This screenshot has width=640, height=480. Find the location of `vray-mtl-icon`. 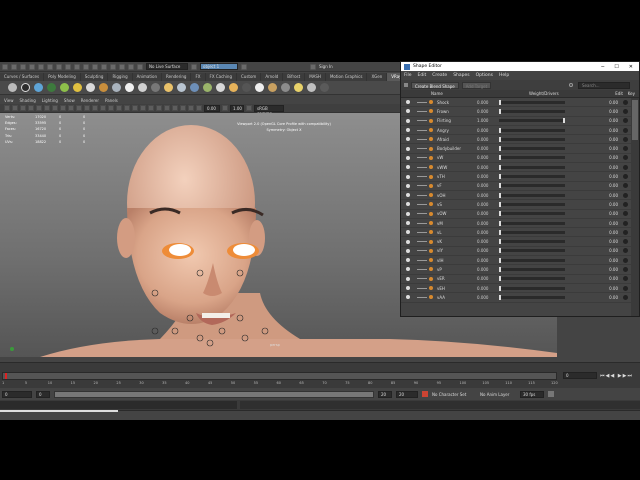

vray-mtl-icon is located at coordinates (194, 87).